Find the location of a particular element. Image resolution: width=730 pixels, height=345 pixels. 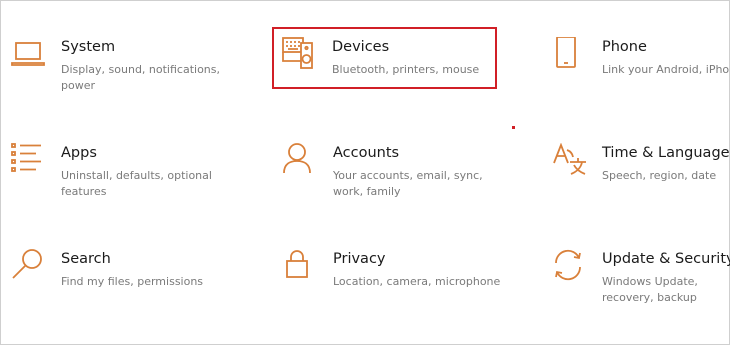

person-icon is located at coordinates (303, 163).